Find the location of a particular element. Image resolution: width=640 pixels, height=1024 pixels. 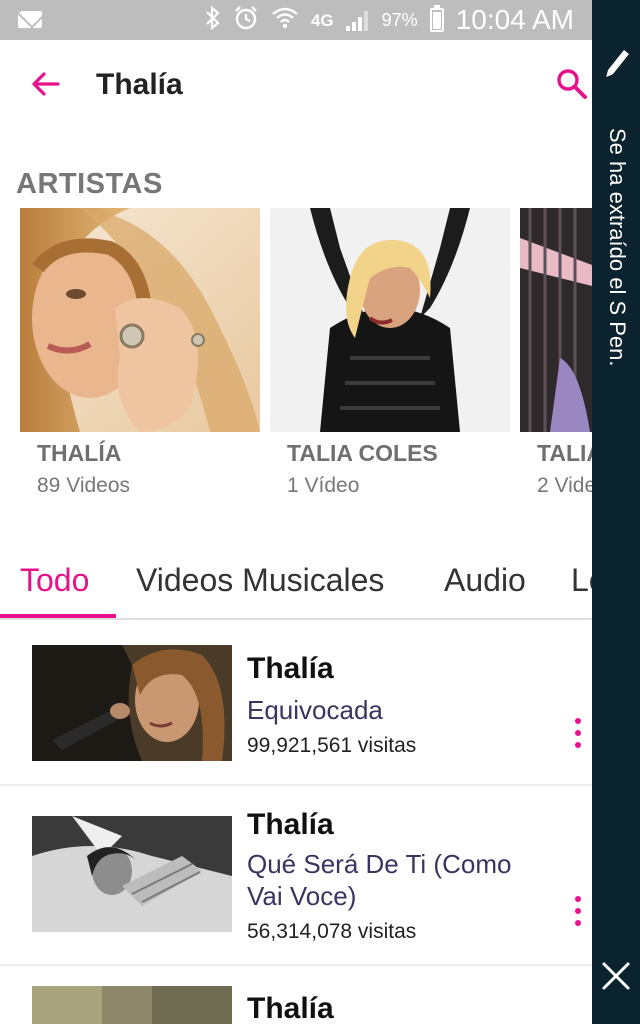

close-icon is located at coordinates (616, 976).